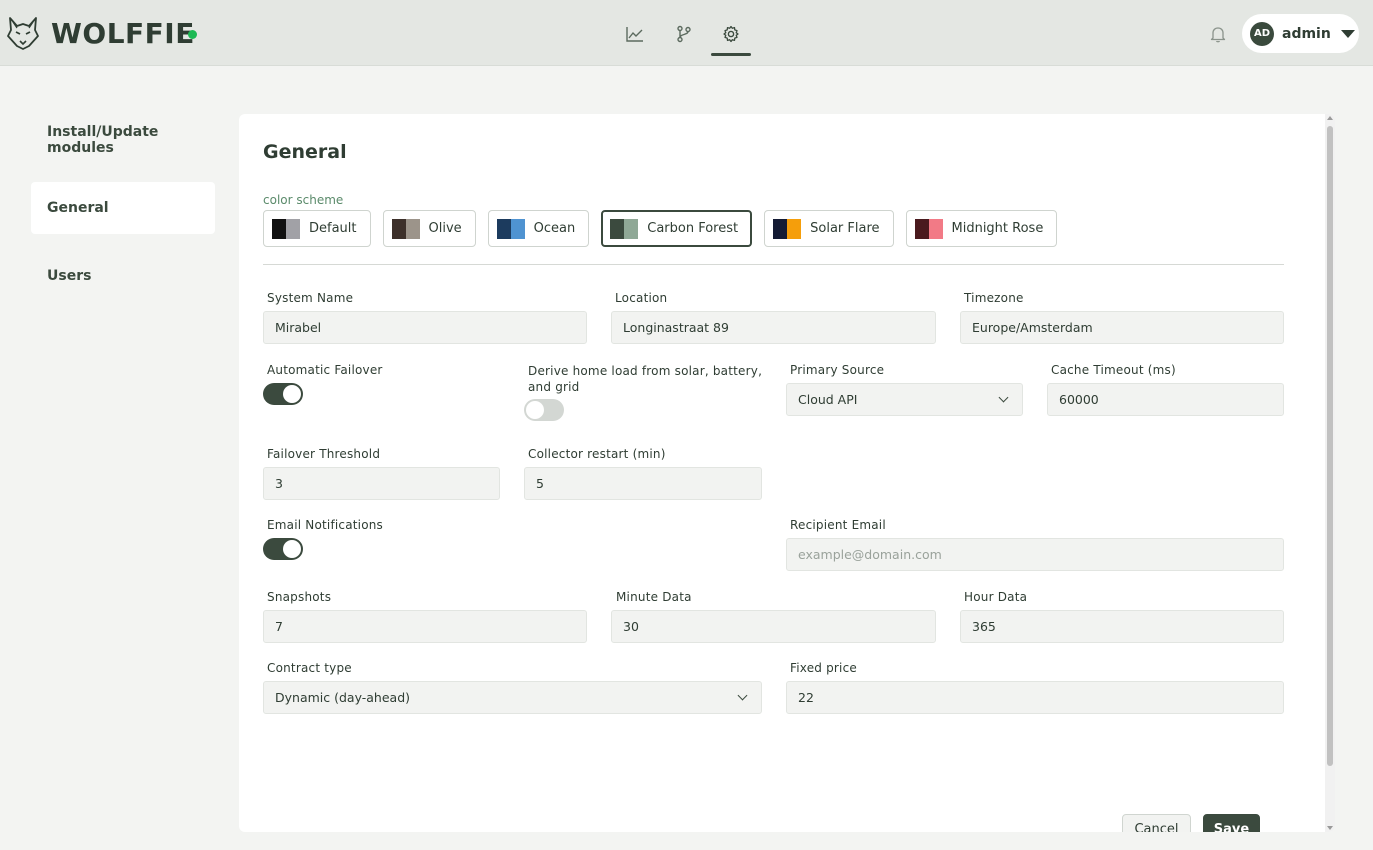 This screenshot has width=1373, height=850. I want to click on scheme-label: Ocean, so click(554, 228).